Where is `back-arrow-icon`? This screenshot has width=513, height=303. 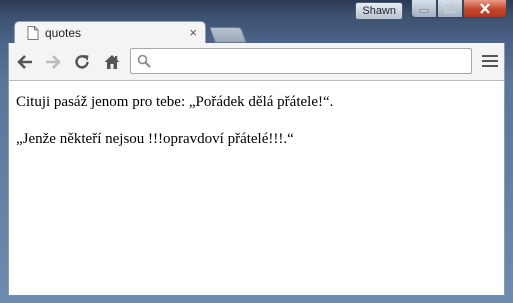 back-arrow-icon is located at coordinates (24, 62).